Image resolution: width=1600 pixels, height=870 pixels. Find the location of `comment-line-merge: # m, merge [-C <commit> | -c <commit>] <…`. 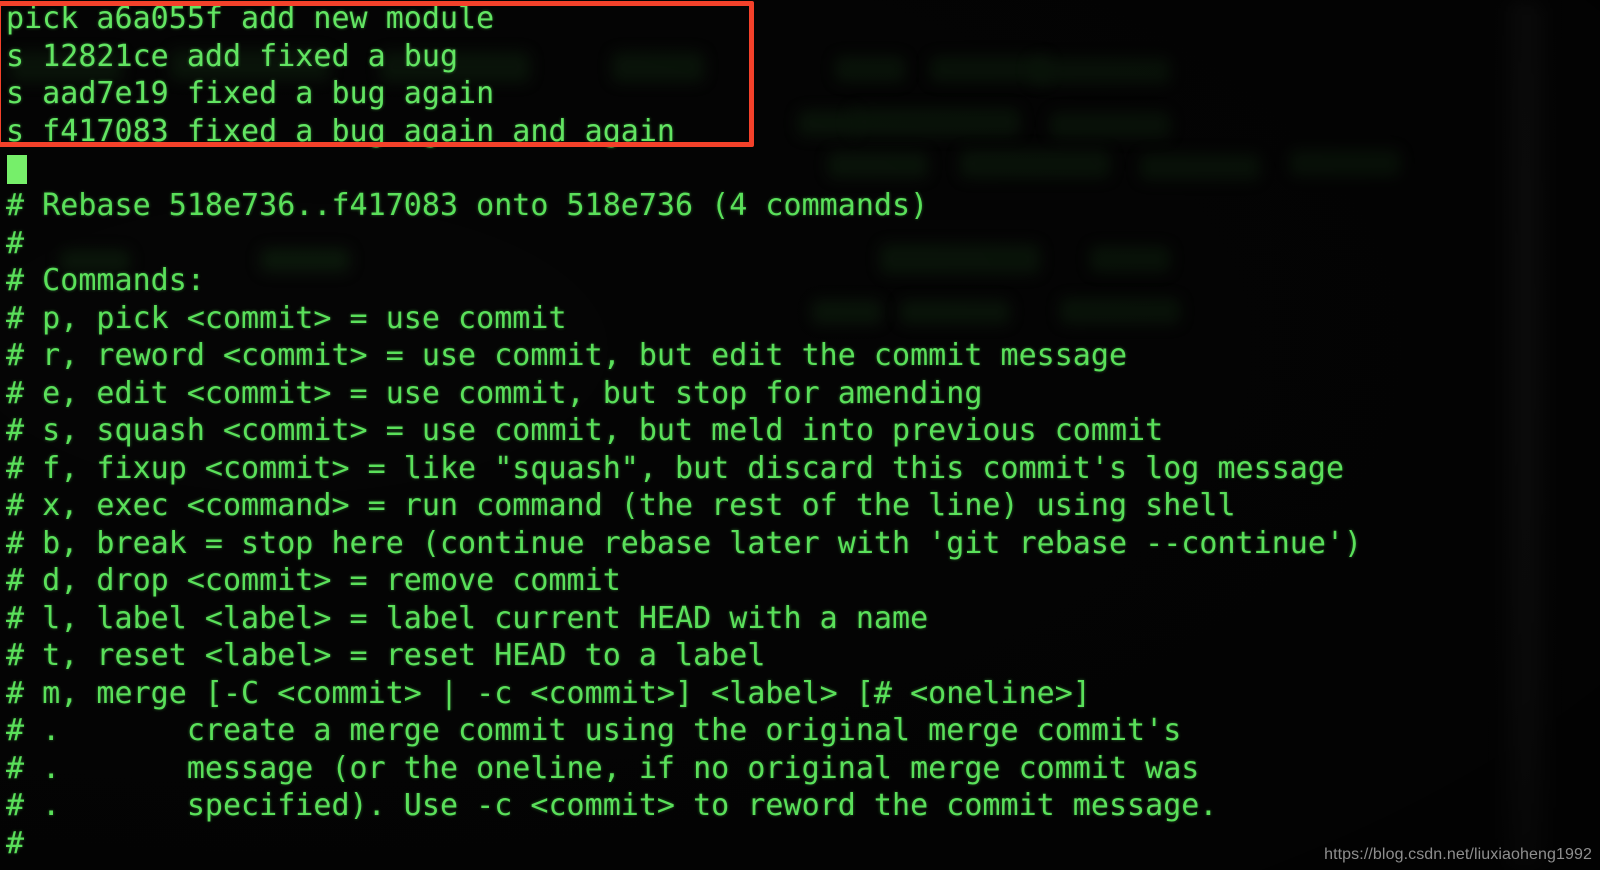

comment-line-merge: # m, merge [-C <commit> | -c <commit>] <… is located at coordinates (548, 693).